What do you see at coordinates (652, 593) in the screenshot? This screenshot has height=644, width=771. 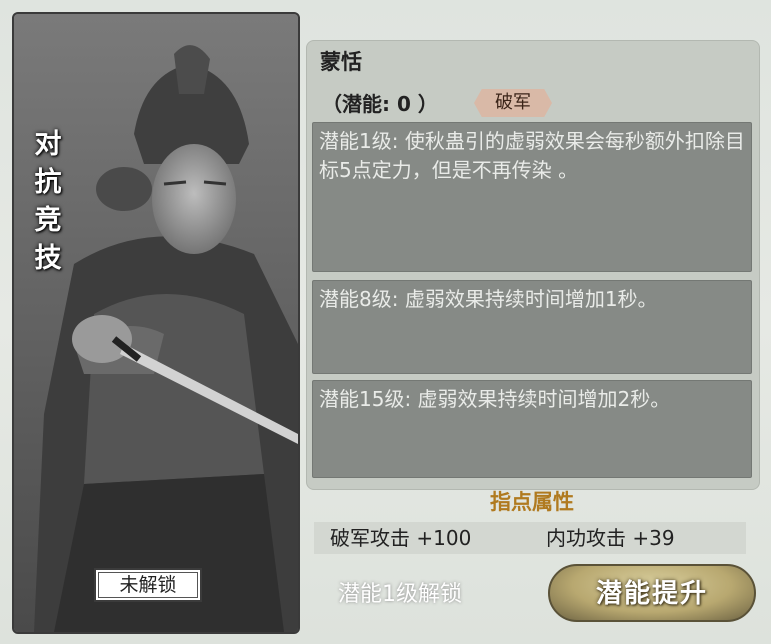 I see `potential-upgrade-button: 潜能提升` at bounding box center [652, 593].